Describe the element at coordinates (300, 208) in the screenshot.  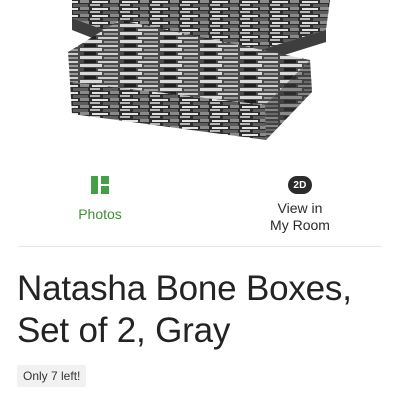
I see `view-in-label-line1: View in` at that location.